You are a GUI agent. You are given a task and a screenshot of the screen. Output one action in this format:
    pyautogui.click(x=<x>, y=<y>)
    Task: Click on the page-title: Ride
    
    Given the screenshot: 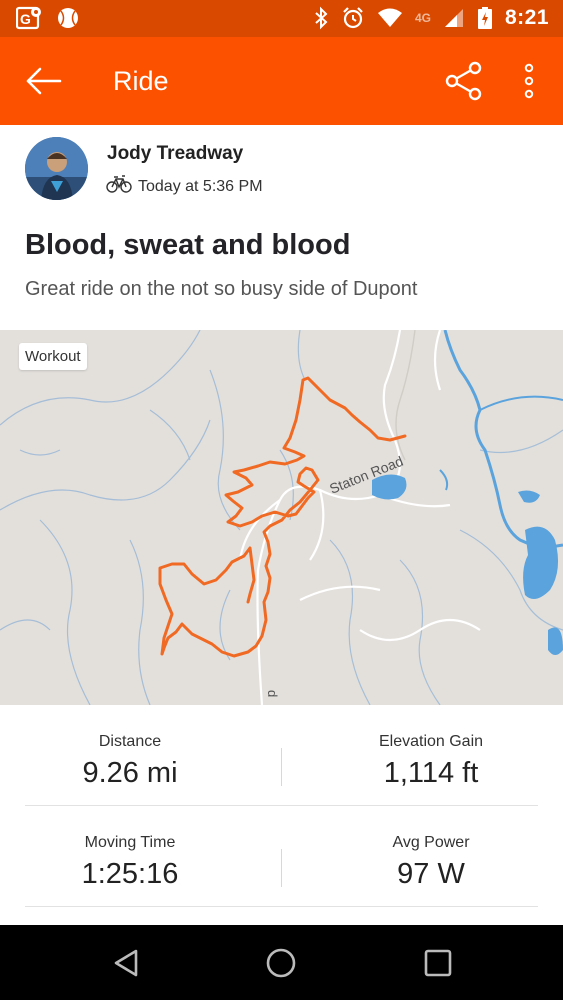 What is the action you would take?
    pyautogui.click(x=141, y=81)
    